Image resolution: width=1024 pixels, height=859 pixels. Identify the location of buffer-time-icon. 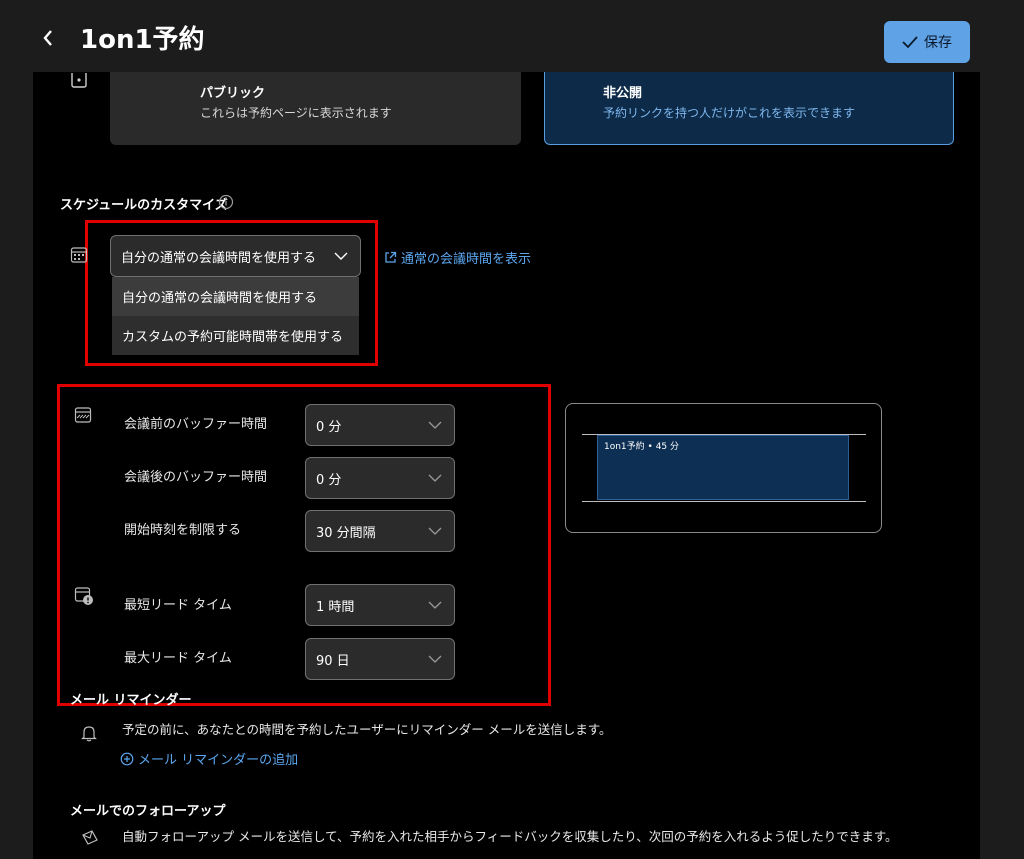
(83, 417).